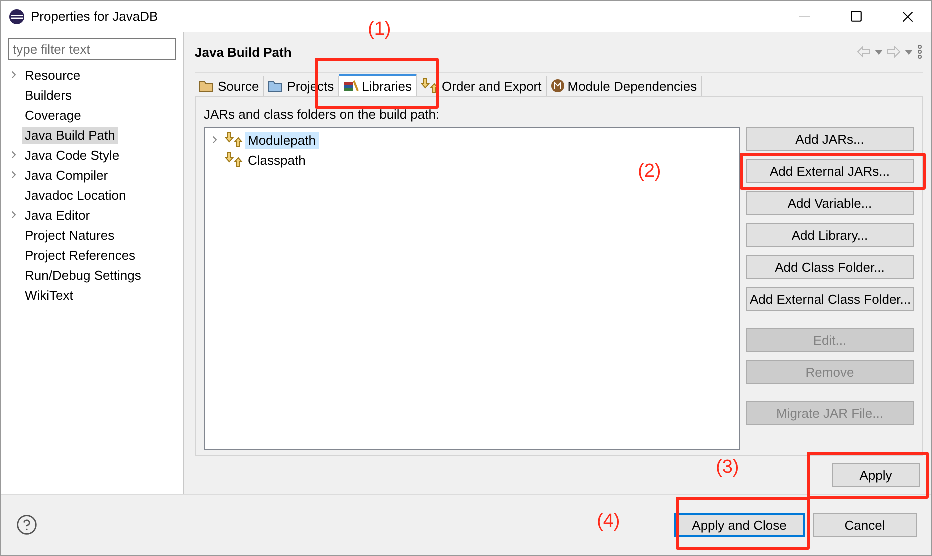  What do you see at coordinates (70, 235) in the screenshot?
I see `sidebar-item: Project Natures` at bounding box center [70, 235].